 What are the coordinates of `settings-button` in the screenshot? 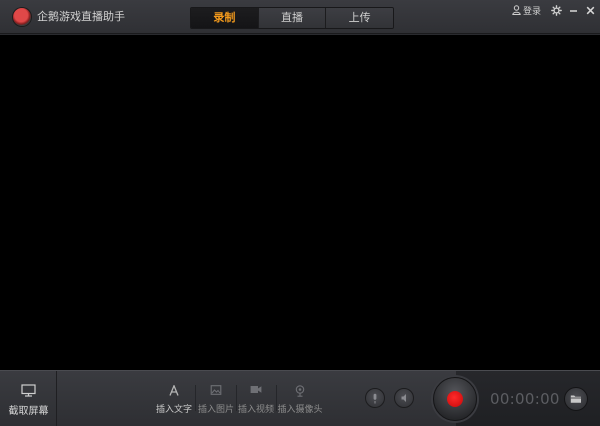 It's located at (556, 10).